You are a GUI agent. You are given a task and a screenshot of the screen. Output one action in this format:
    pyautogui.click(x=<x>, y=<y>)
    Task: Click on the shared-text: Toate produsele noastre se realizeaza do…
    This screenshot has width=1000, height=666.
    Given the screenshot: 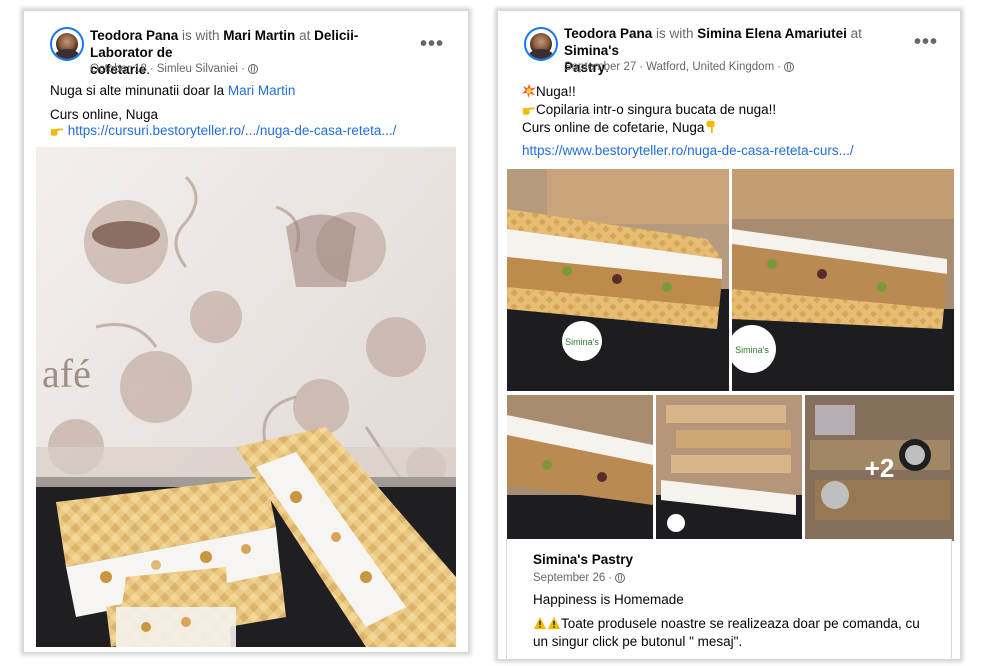 What is the action you would take?
    pyautogui.click(x=740, y=623)
    